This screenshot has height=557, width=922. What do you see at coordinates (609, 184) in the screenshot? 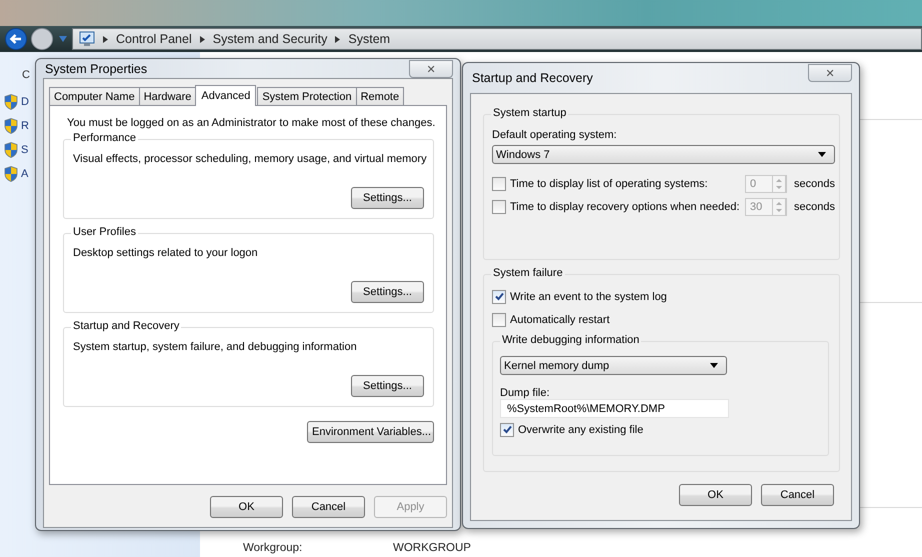
I see `checkbox-label: Time to display list of operating systems:` at bounding box center [609, 184].